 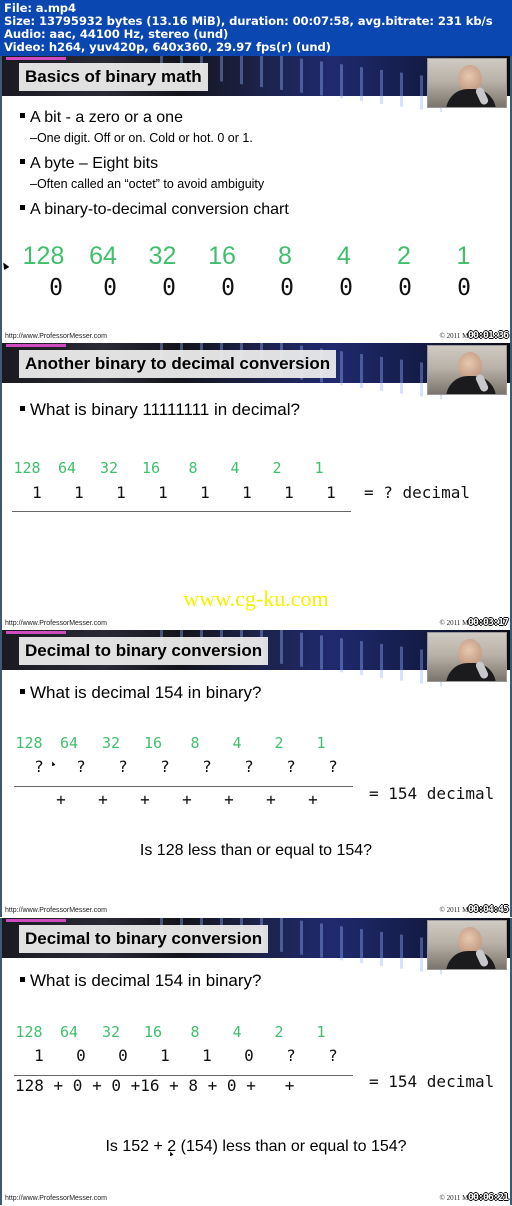 What do you see at coordinates (488, 622) in the screenshot?
I see `frame-timestamp: 00:03:17` at bounding box center [488, 622].